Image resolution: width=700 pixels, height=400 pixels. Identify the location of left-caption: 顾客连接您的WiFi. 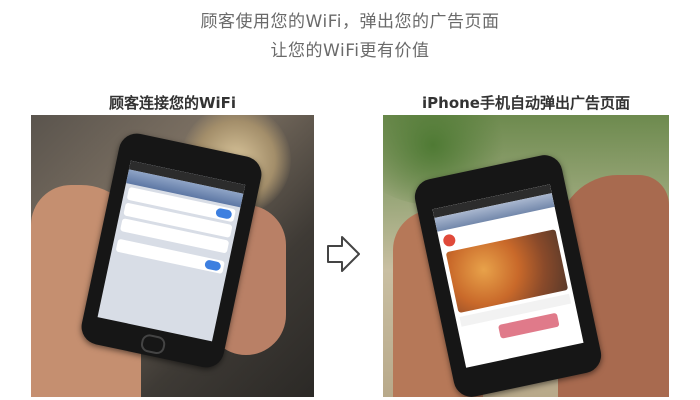
(172, 103).